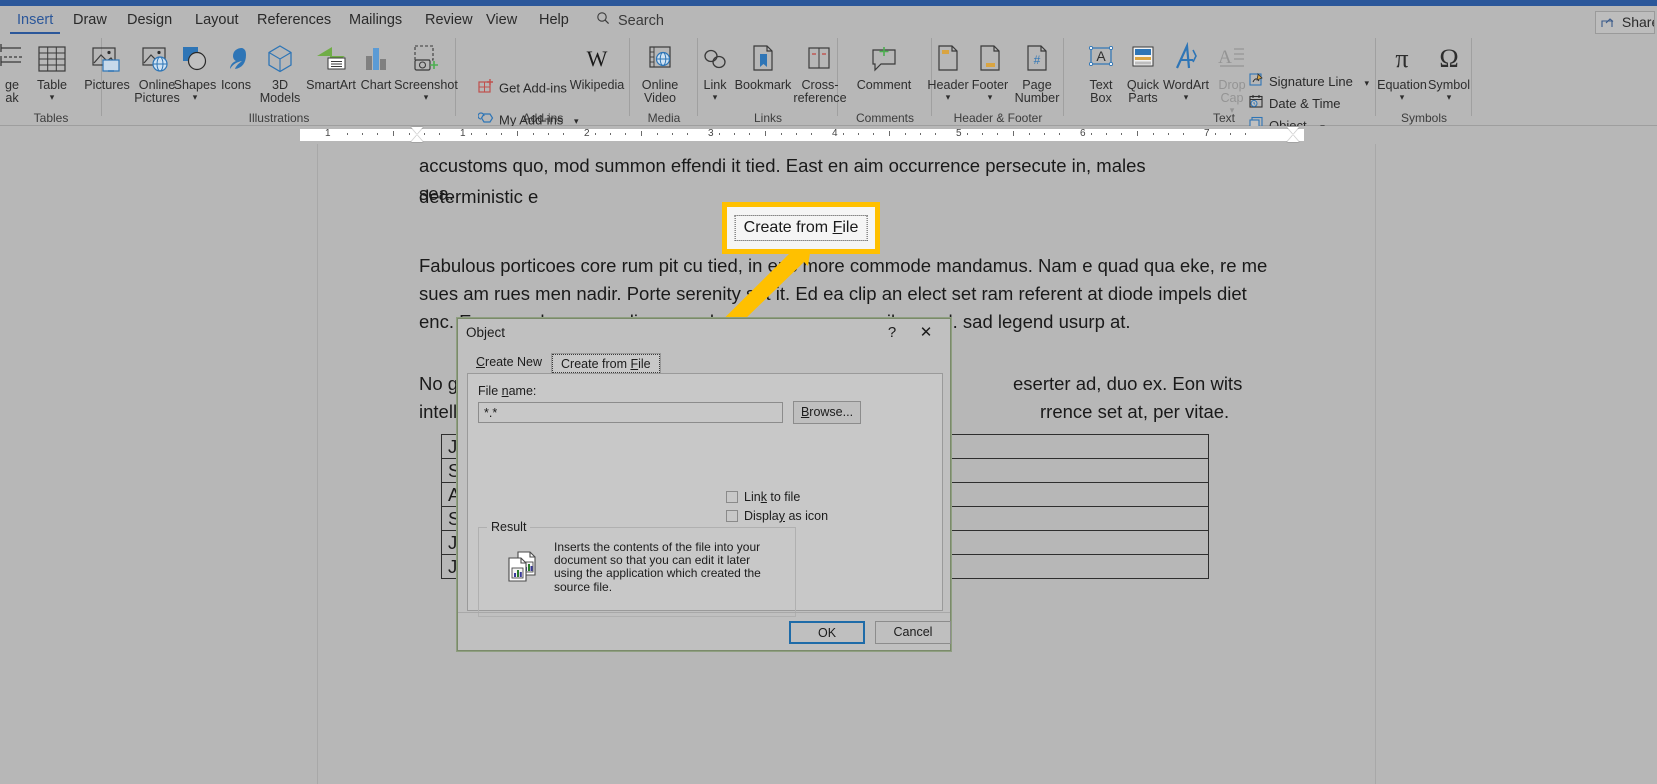 Image resolution: width=1657 pixels, height=784 pixels. I want to click on tab-design: Design, so click(149, 21).